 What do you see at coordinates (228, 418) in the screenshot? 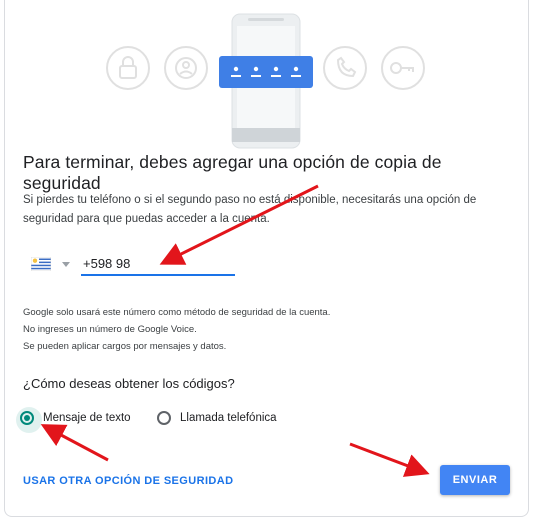
I see `radio-label-phone-call: Llamada telefónica` at bounding box center [228, 418].